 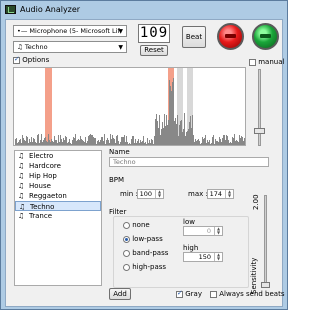 What do you see at coordinates (179, 293) in the screenshot?
I see `gray-check` at bounding box center [179, 293].